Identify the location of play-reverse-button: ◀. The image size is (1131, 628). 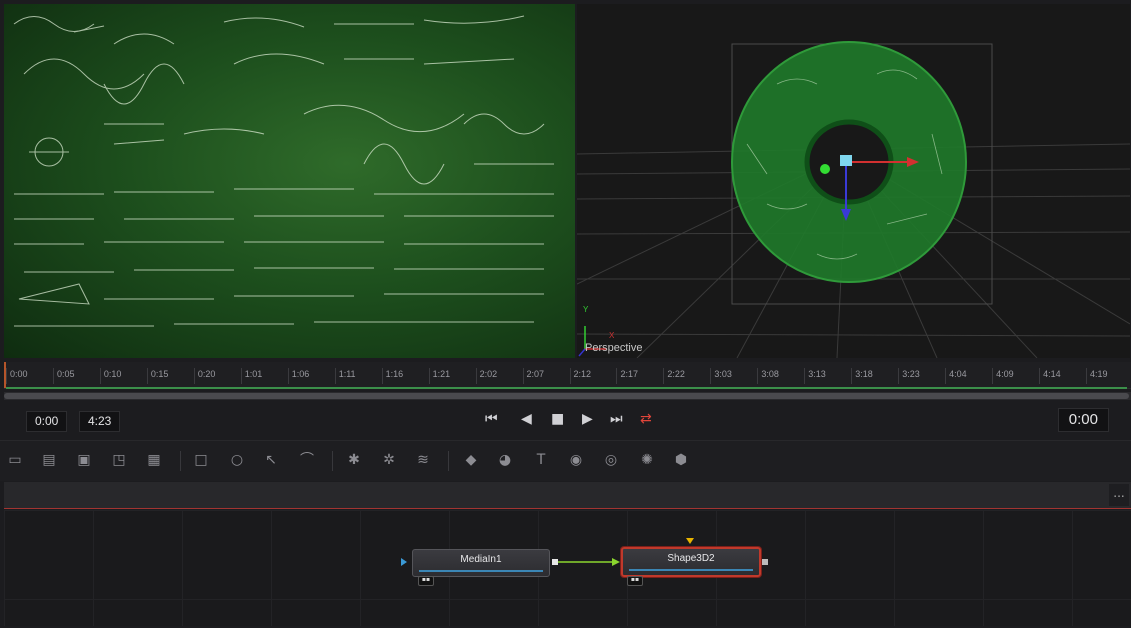
(526, 419).